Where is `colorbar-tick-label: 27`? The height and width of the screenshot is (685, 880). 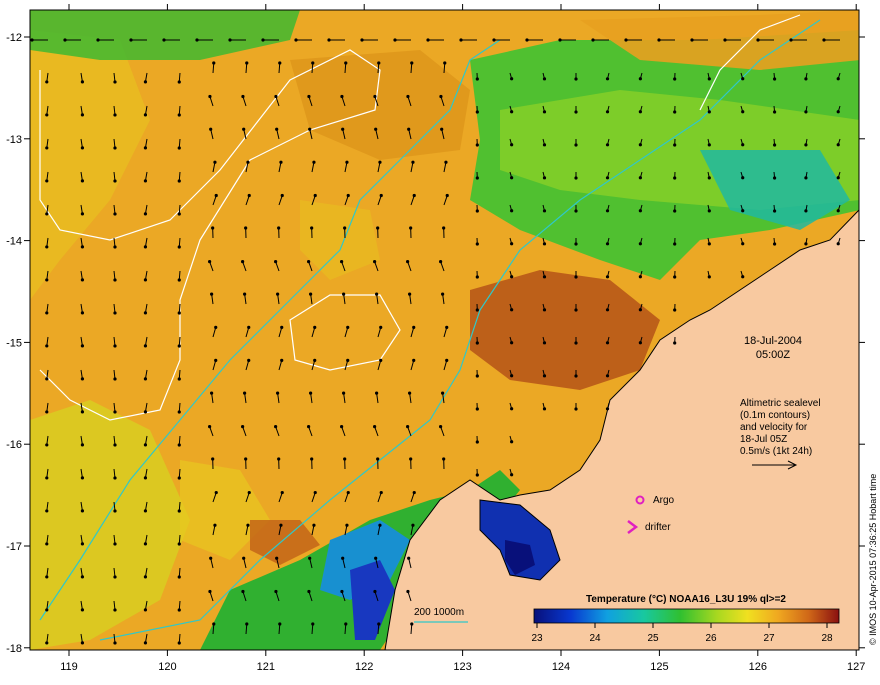 colorbar-tick-label: 27 is located at coordinates (769, 638).